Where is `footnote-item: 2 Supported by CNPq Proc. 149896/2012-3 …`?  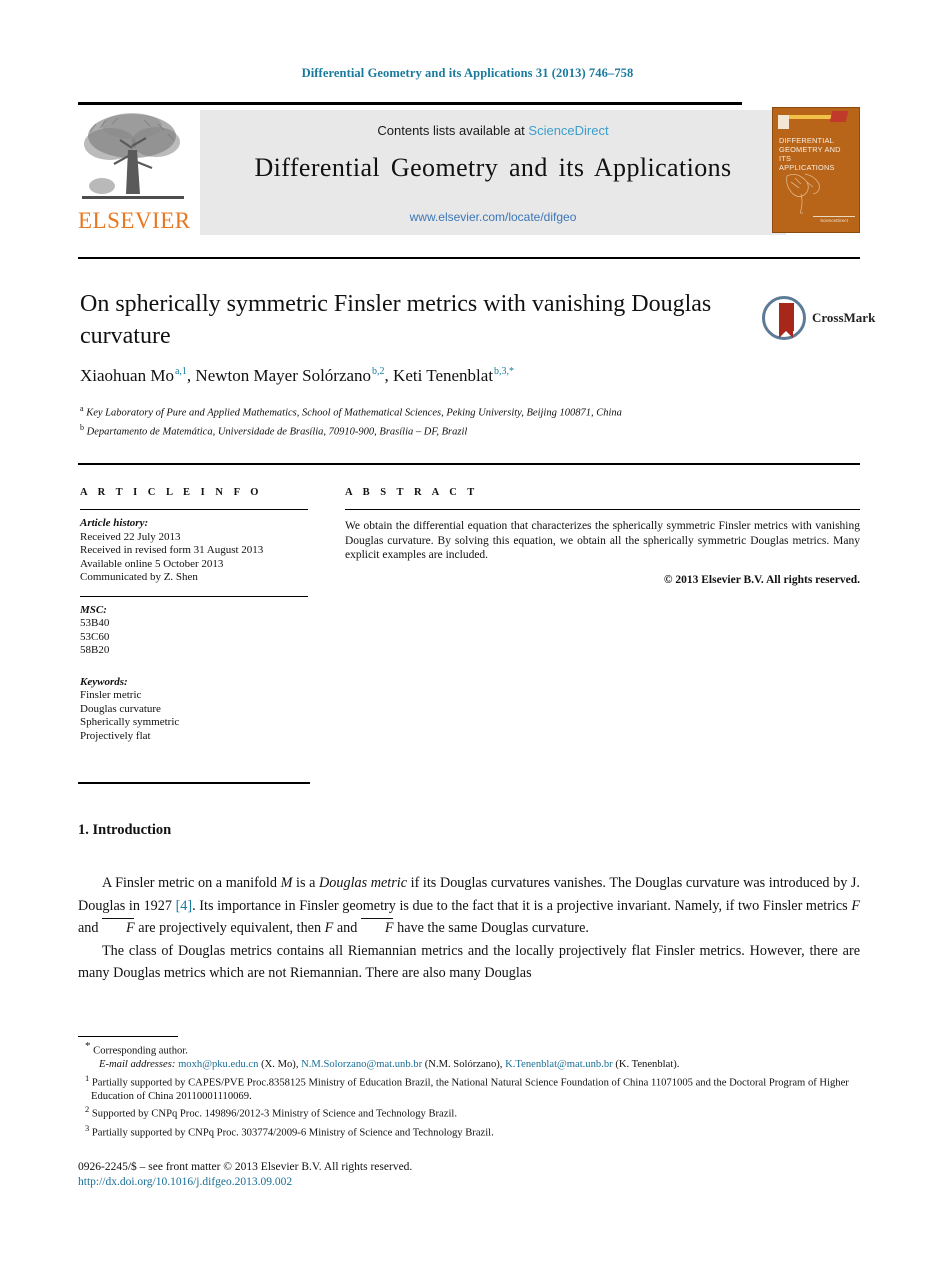
footnote-item: 2 Supported by CNPq Proc. 149896/2012-3 … is located at coordinates (473, 1112).